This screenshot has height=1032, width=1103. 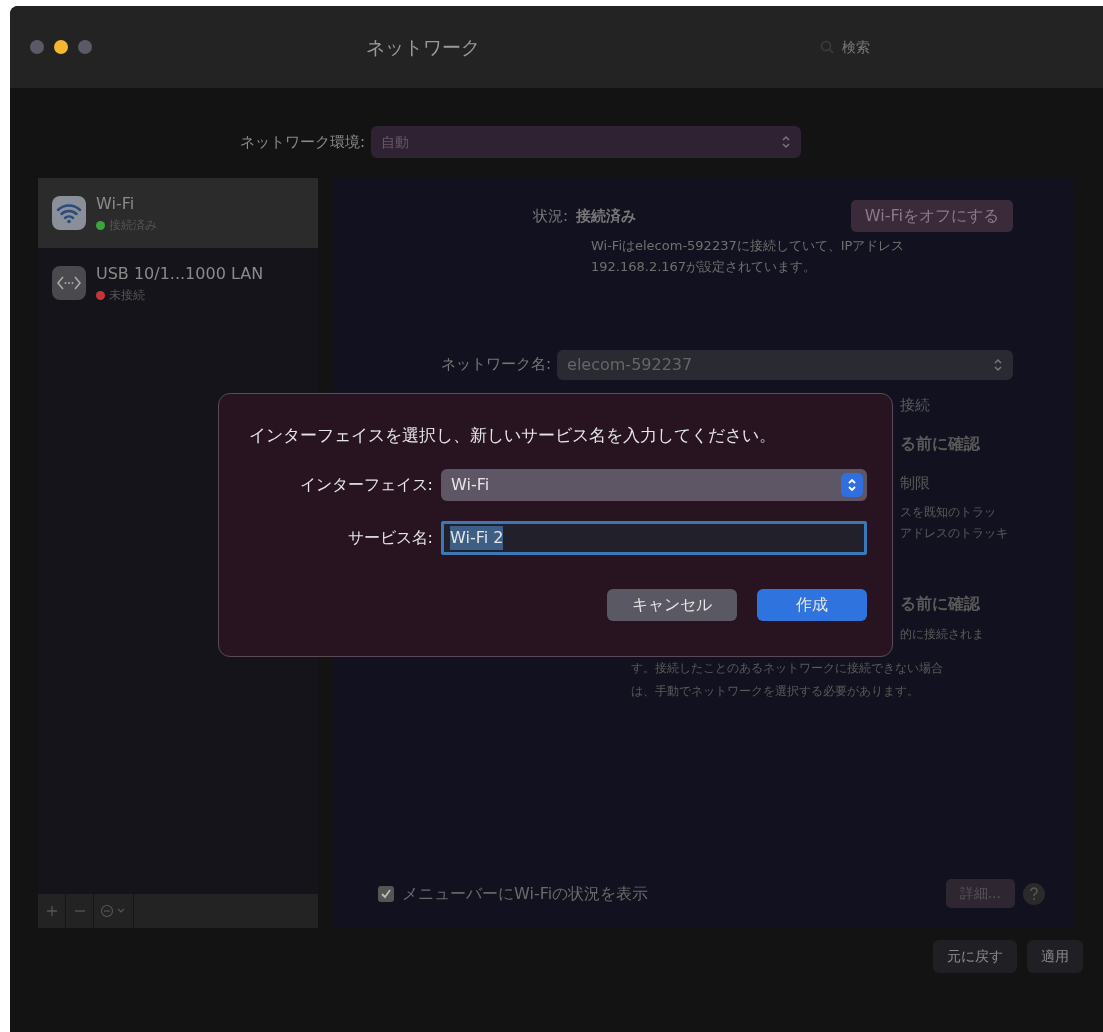 What do you see at coordinates (948, 512) in the screenshot?
I see `option-note: スを既知のトラッ` at bounding box center [948, 512].